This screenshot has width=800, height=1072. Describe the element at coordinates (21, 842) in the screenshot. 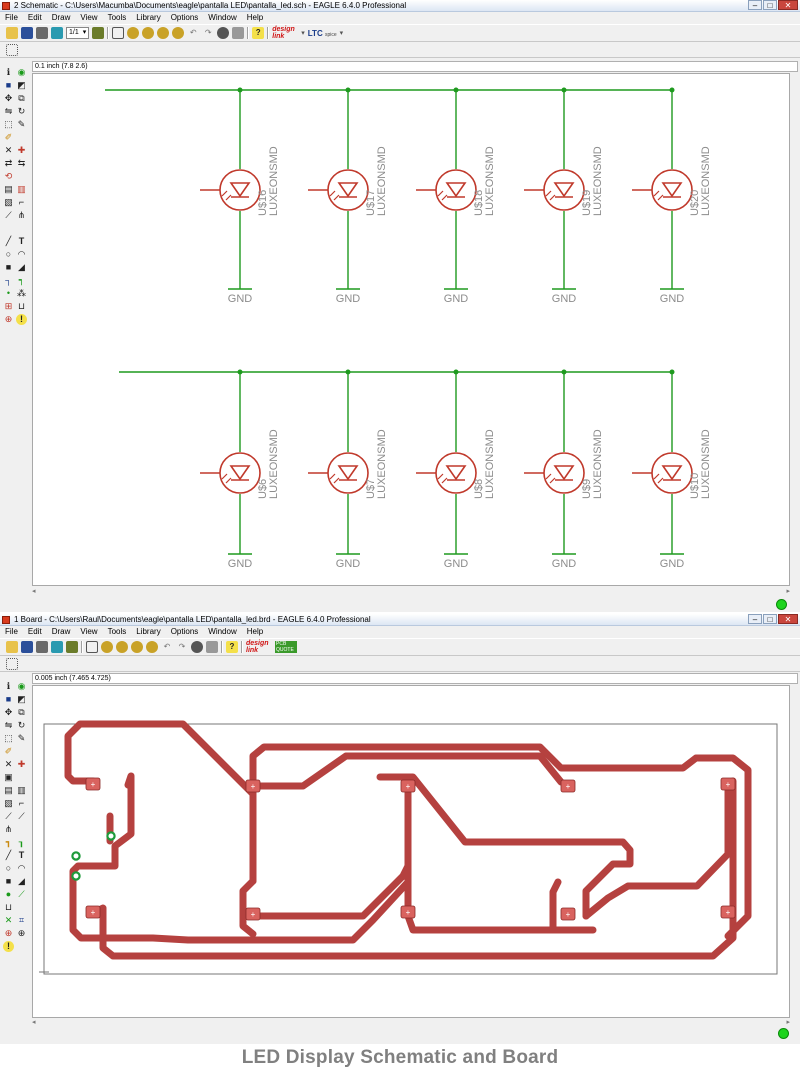

I see `ripup-icon: ┒` at that location.